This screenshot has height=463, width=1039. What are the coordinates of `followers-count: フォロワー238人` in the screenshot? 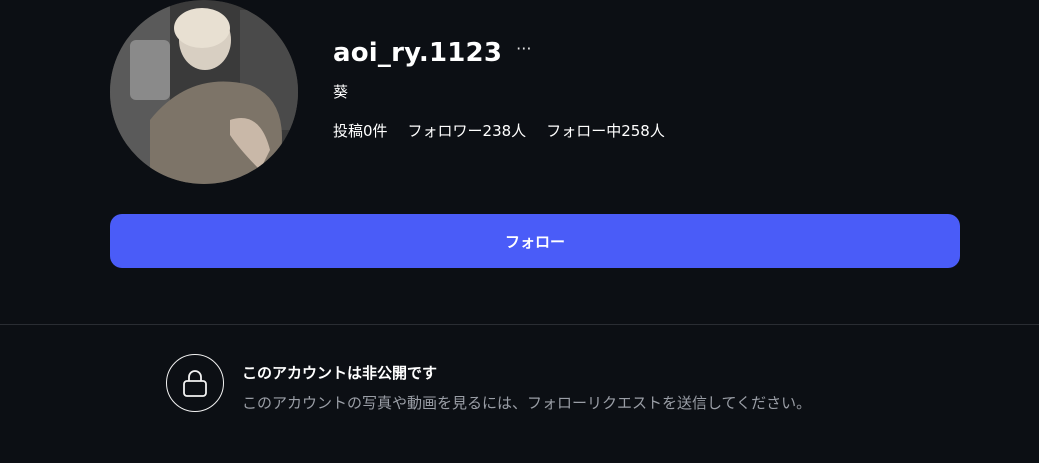 It's located at (467, 130).